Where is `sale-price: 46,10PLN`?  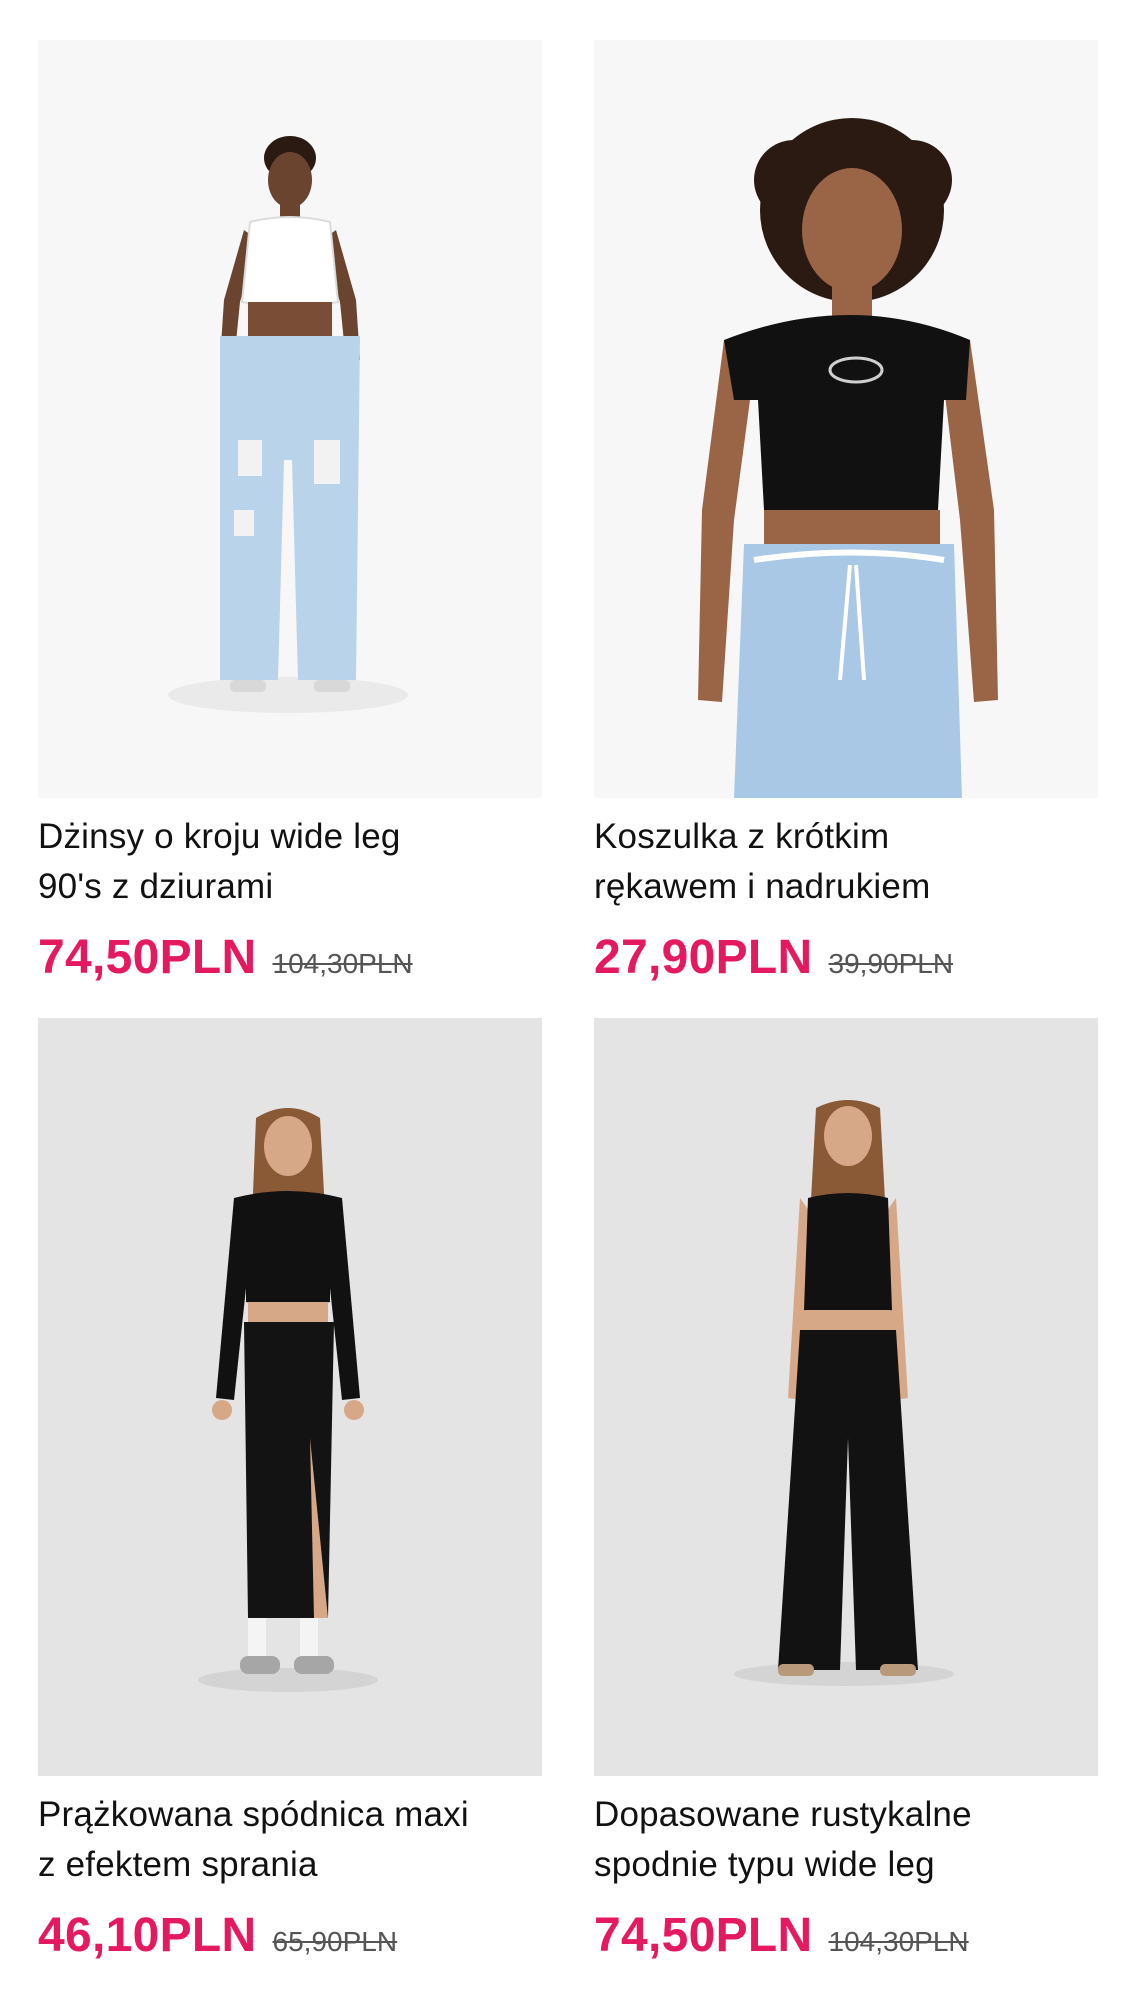 sale-price: 46,10PLN is located at coordinates (147, 1935).